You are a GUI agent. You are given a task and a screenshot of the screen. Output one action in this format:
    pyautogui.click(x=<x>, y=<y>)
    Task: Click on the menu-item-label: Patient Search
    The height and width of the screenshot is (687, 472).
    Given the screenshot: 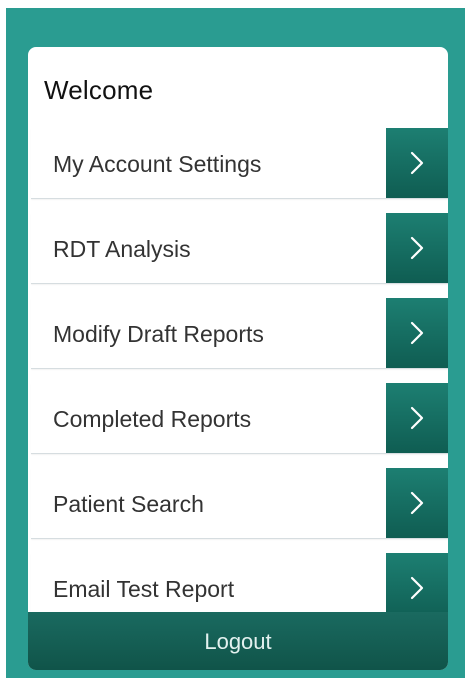 What is the action you would take?
    pyautogui.click(x=128, y=504)
    